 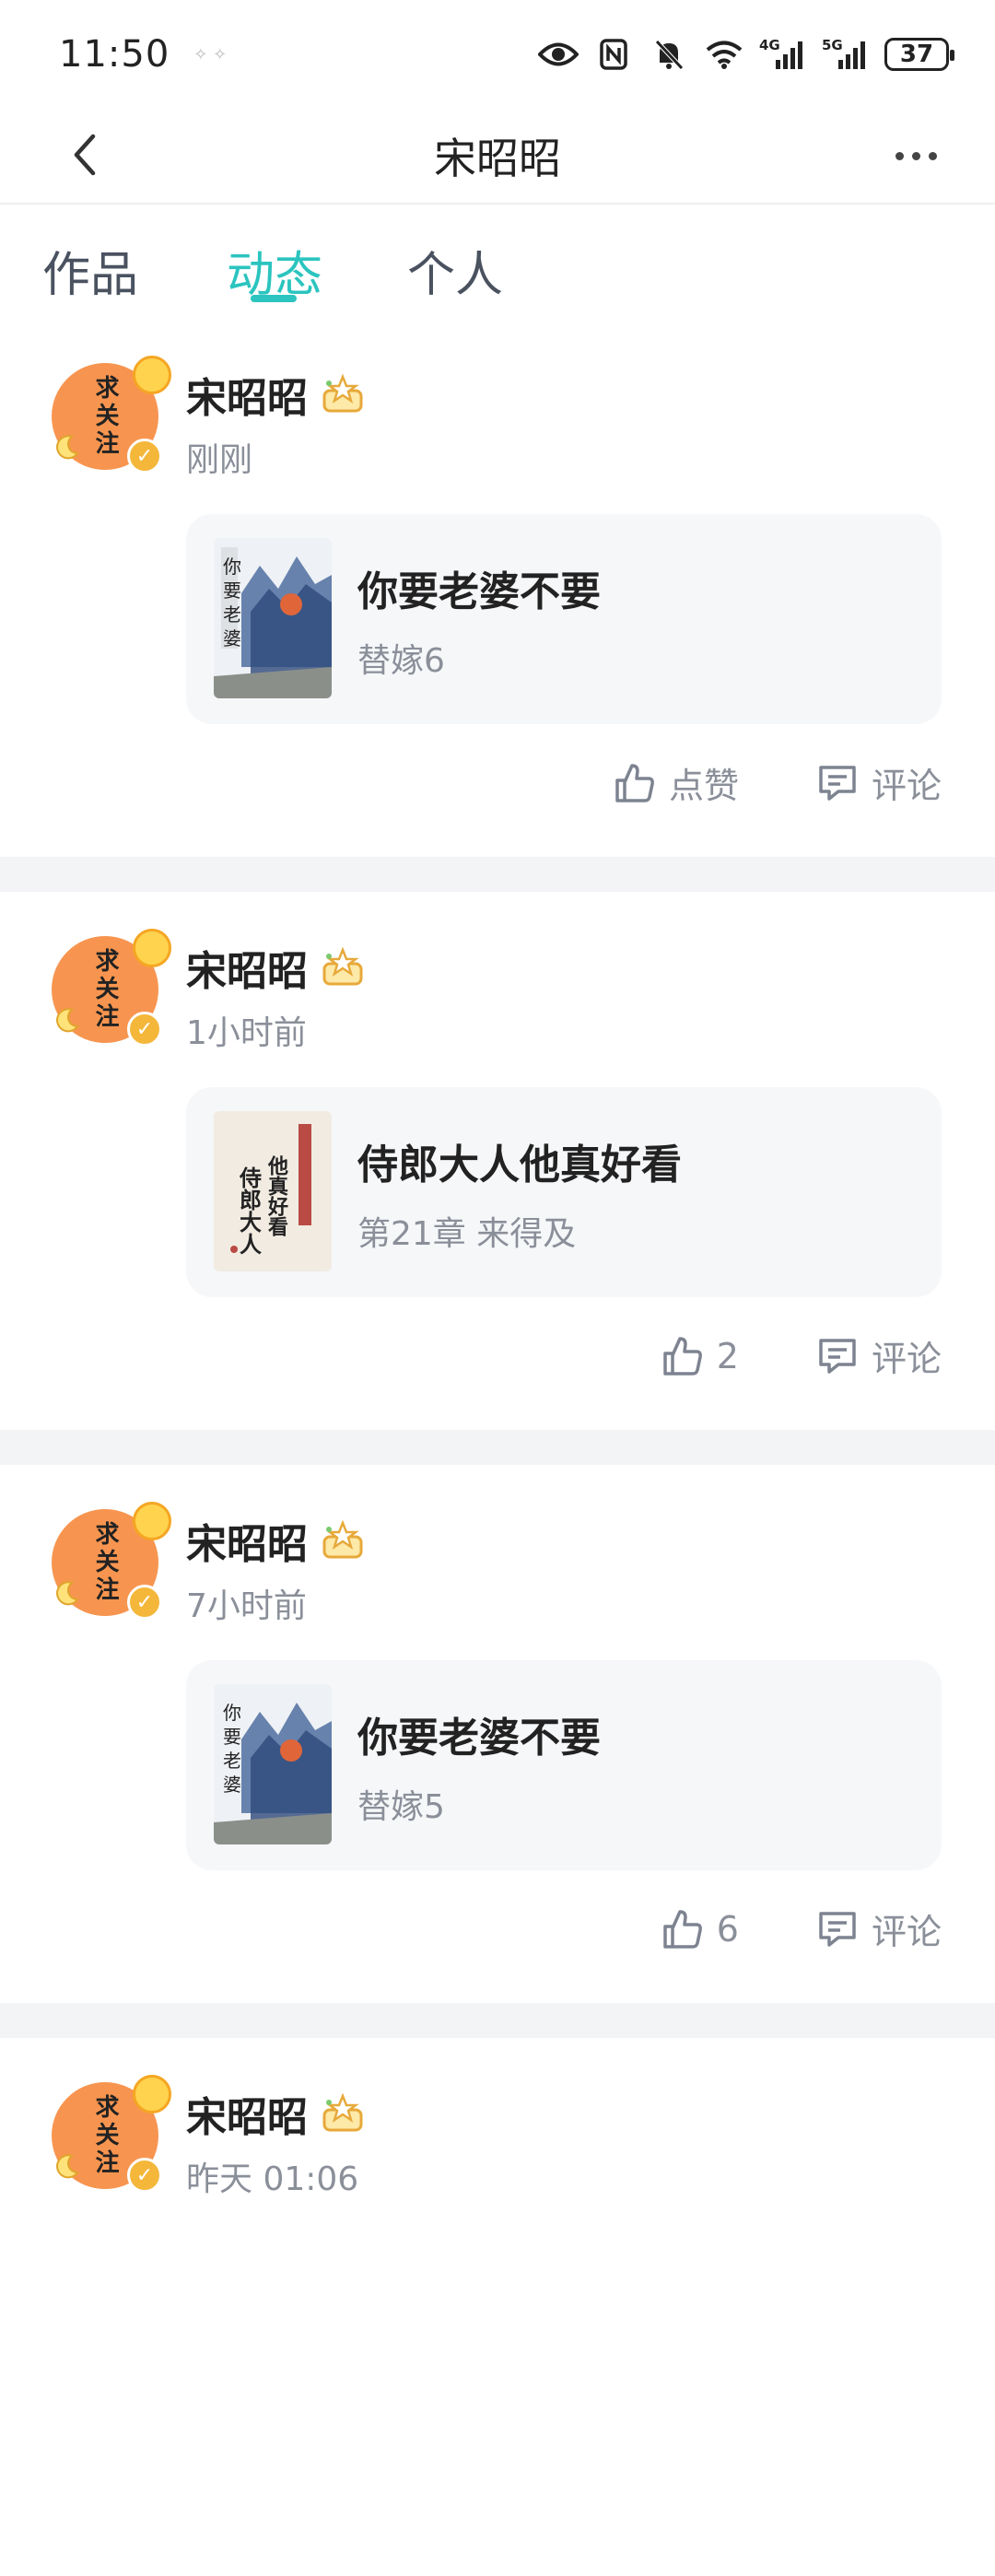 I want to click on signal-5g-icon: 5G, so click(x=846, y=54).